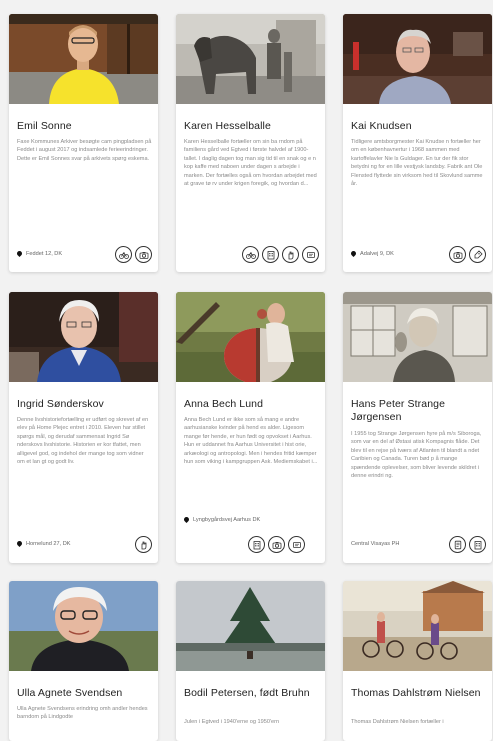 The height and width of the screenshot is (741, 493). Describe the element at coordinates (221, 519) in the screenshot. I see `story-location: Lyngbygårdsvej Aarhus DK` at that location.